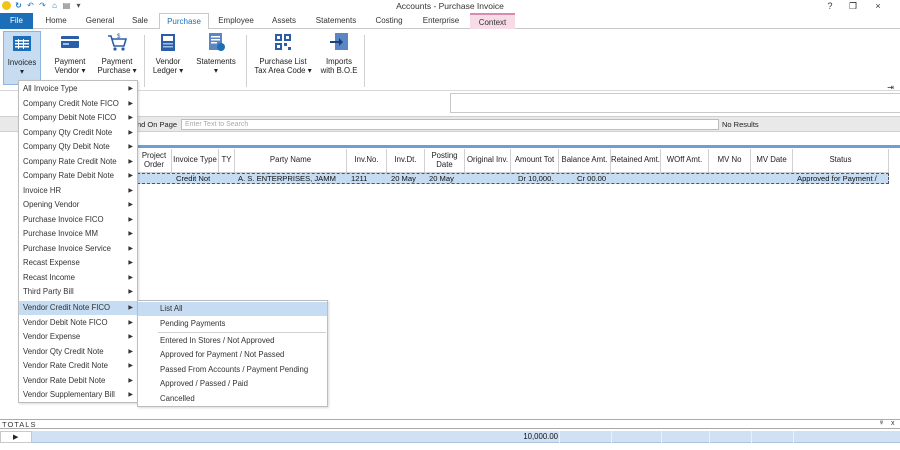 This screenshot has width=900, height=450. Describe the element at coordinates (441, 21) in the screenshot. I see `tab-enterprise: Enterprise` at that location.